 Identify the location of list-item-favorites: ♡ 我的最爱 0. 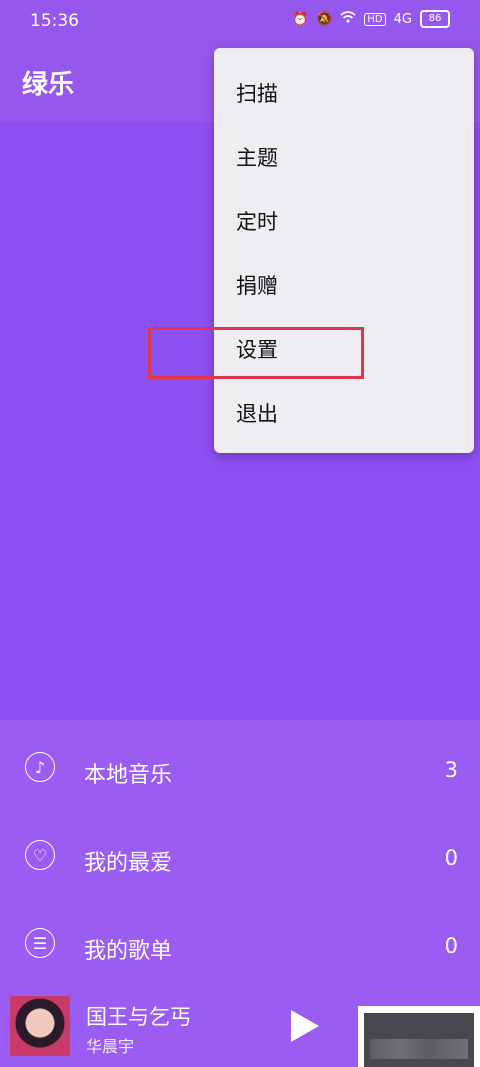
(240, 856).